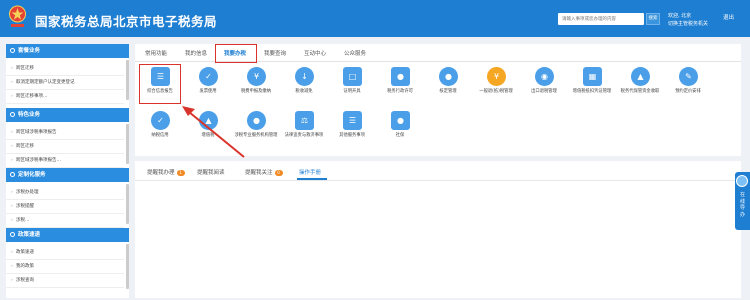 Image resolution: width=750 pixels, height=300 pixels. I want to click on func-certificate: □ 证明开具, so click(352, 85).